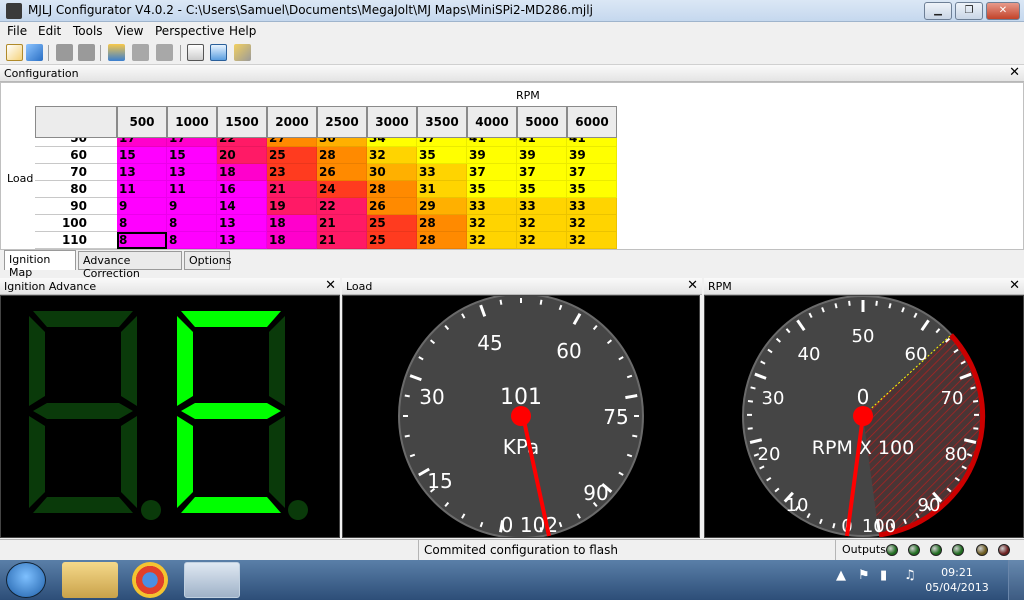 The width and height of the screenshot is (1024, 600). I want to click on network-icon: ▮, so click(883, 575).